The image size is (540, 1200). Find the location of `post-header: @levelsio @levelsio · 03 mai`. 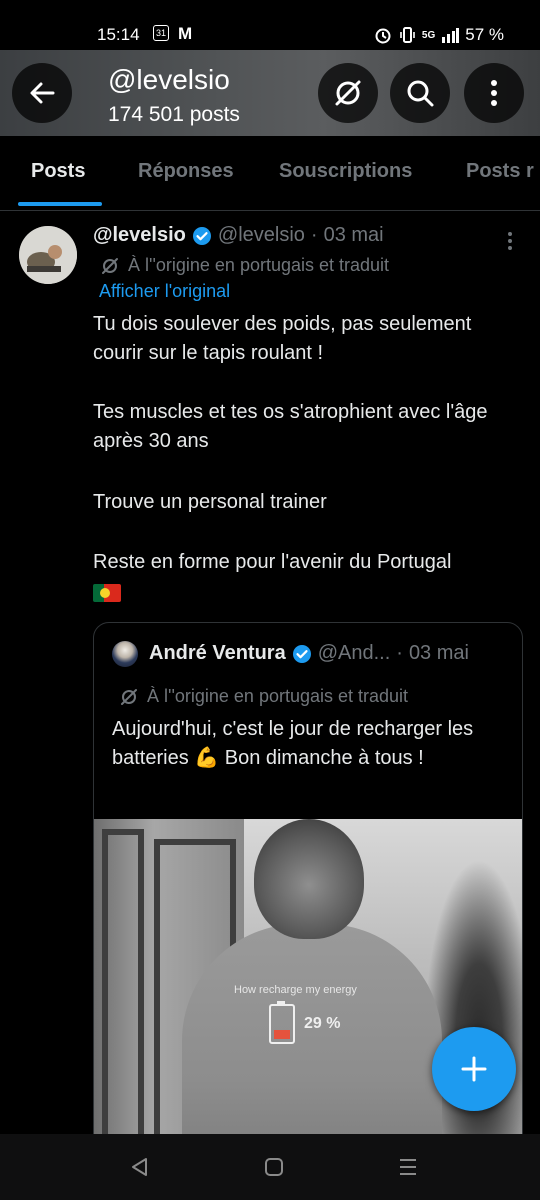

post-header: @levelsio @levelsio · 03 mai is located at coordinates (238, 235).